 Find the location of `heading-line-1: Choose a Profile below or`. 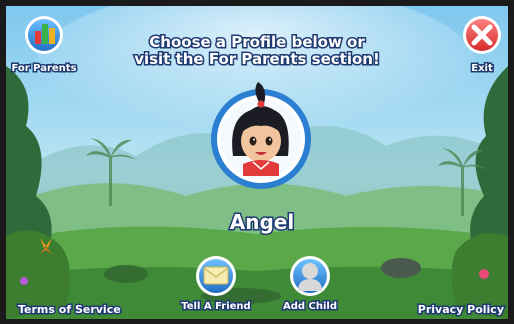

heading-line-1: Choose a Profile below or is located at coordinates (257, 42).